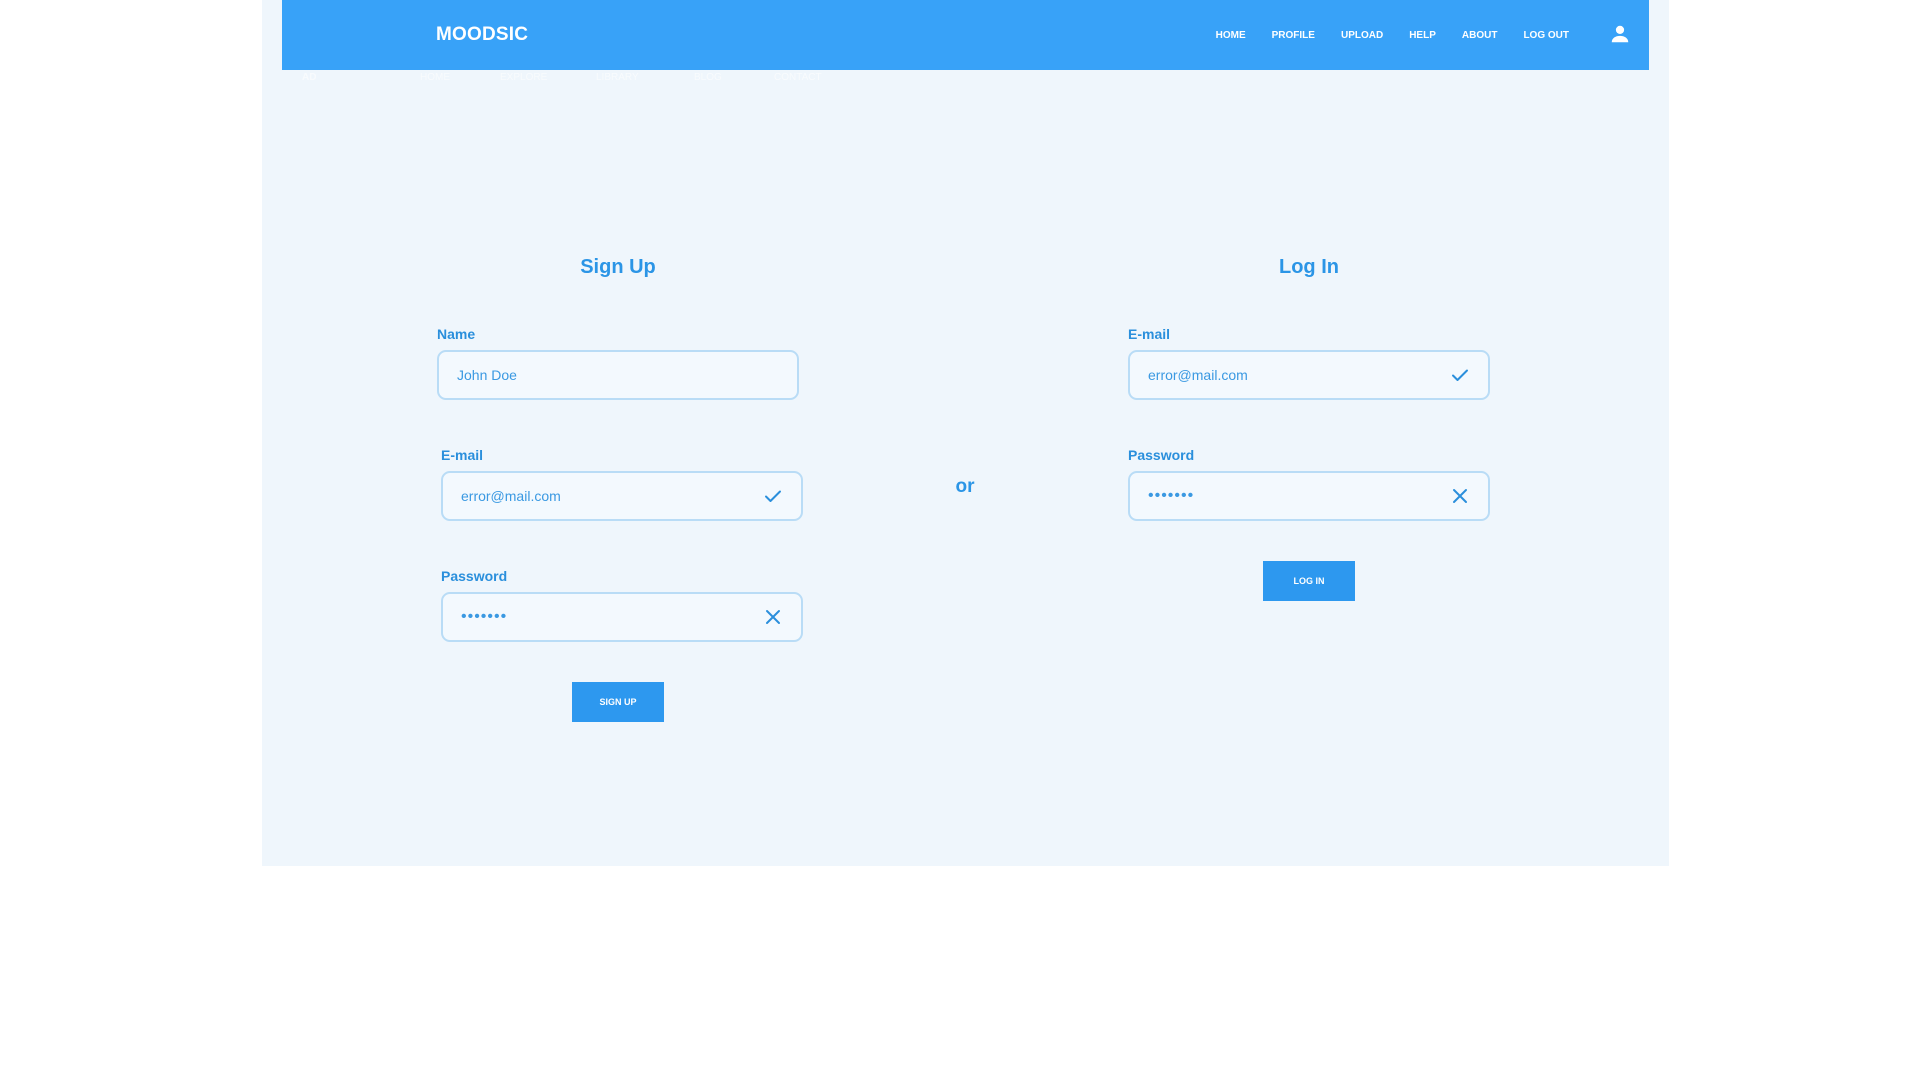 This screenshot has height=1080, width=1920. What do you see at coordinates (1620, 34) in the screenshot?
I see `user-icon` at bounding box center [1620, 34].